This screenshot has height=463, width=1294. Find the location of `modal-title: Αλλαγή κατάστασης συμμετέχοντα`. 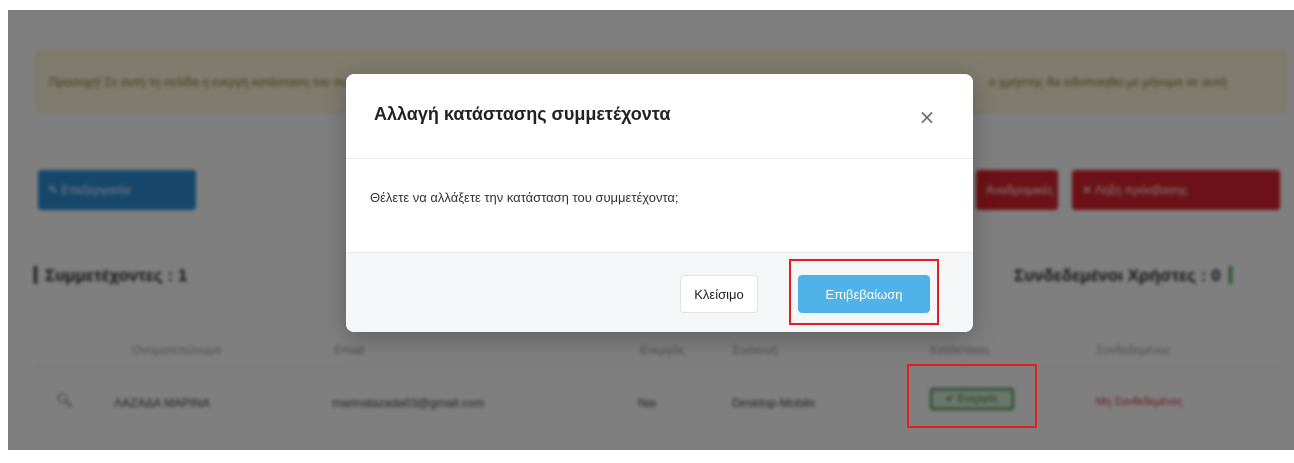

modal-title: Αλλαγή κατάστασης συμμετέχοντα is located at coordinates (522, 114).